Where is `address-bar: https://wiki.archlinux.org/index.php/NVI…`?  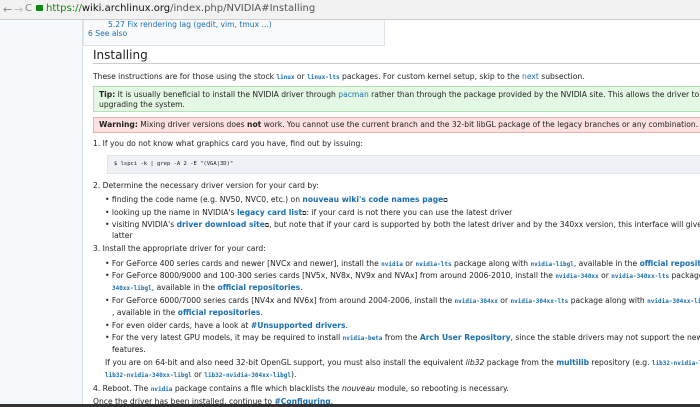 address-bar: https://wiki.archlinux.org/index.php/NVI… is located at coordinates (175, 8).